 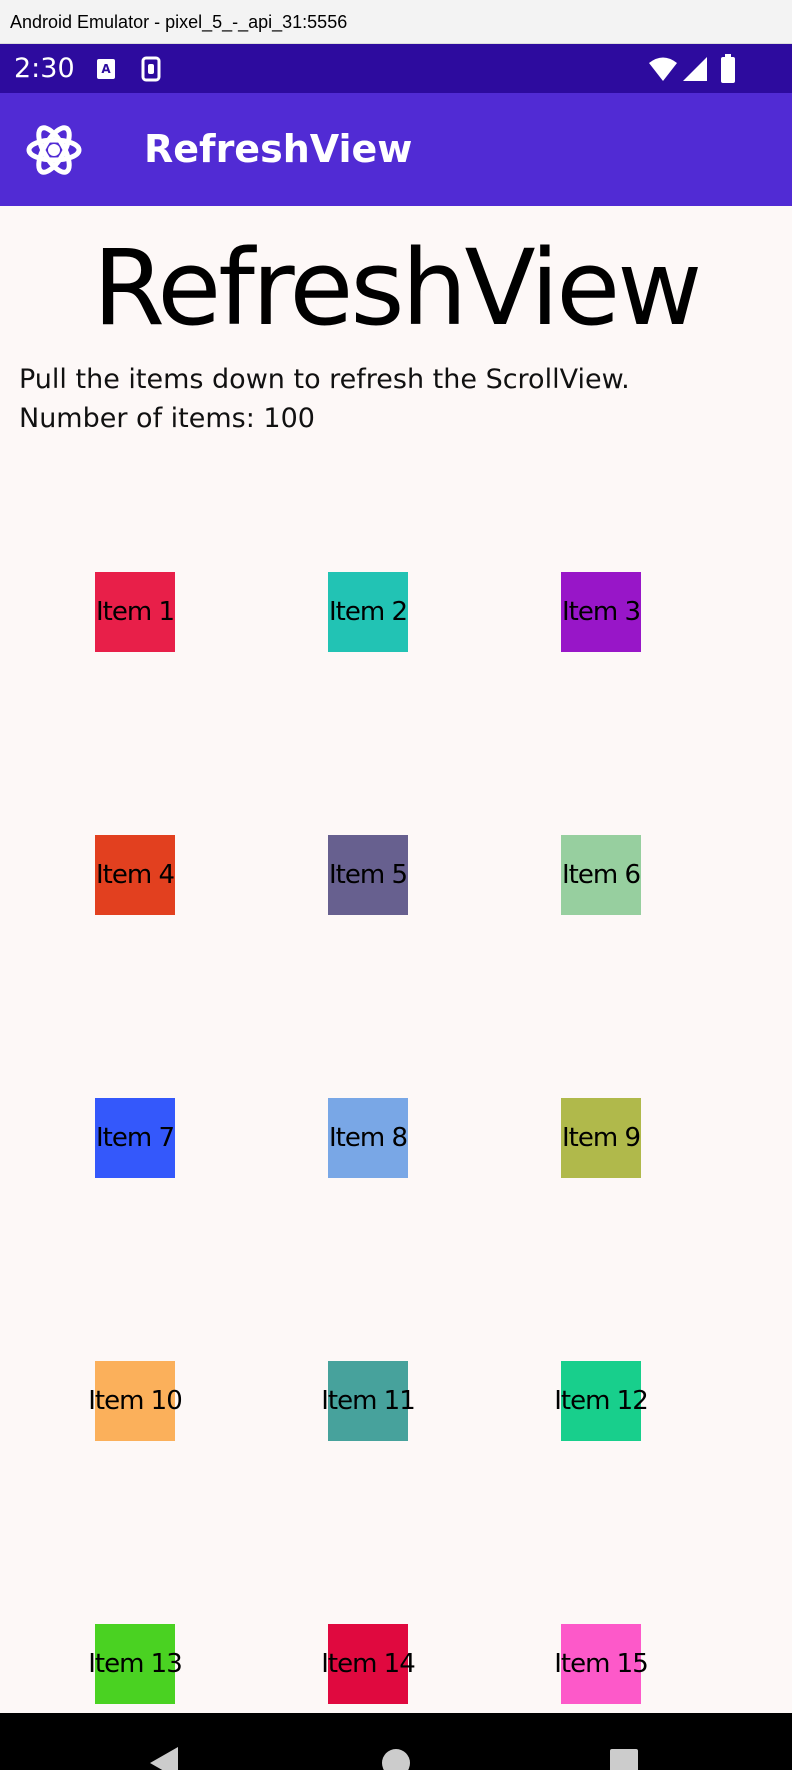 What do you see at coordinates (164, 1757) in the screenshot?
I see `back-icon` at bounding box center [164, 1757].